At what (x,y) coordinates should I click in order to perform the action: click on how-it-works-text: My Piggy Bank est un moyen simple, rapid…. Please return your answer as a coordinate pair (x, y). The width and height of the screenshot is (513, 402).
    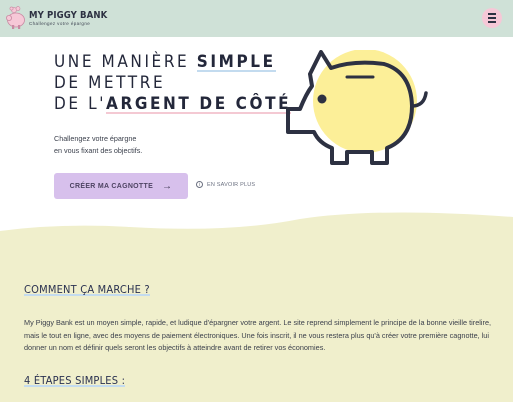
    Looking at the image, I should click on (258, 335).